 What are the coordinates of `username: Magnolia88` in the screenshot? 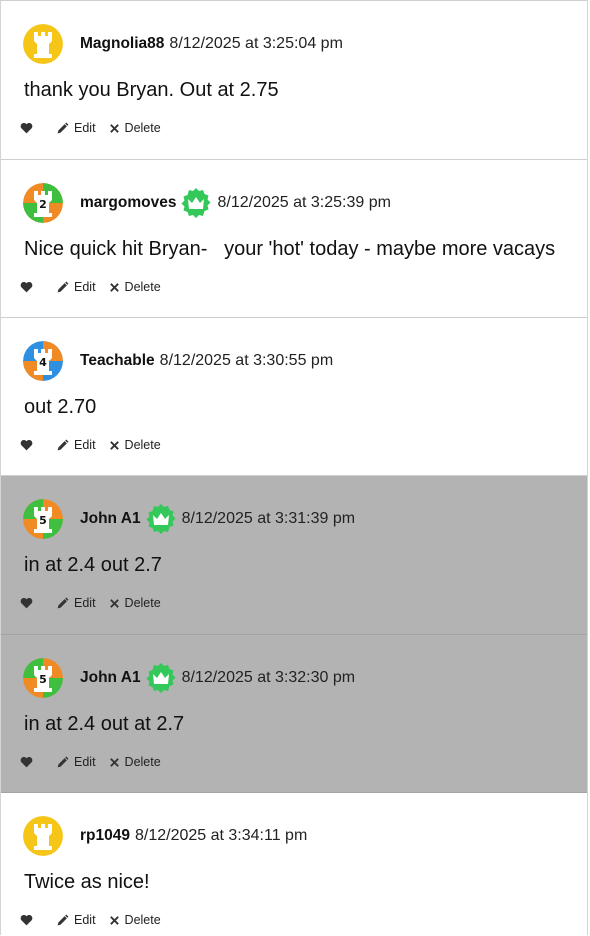 It's located at (122, 44).